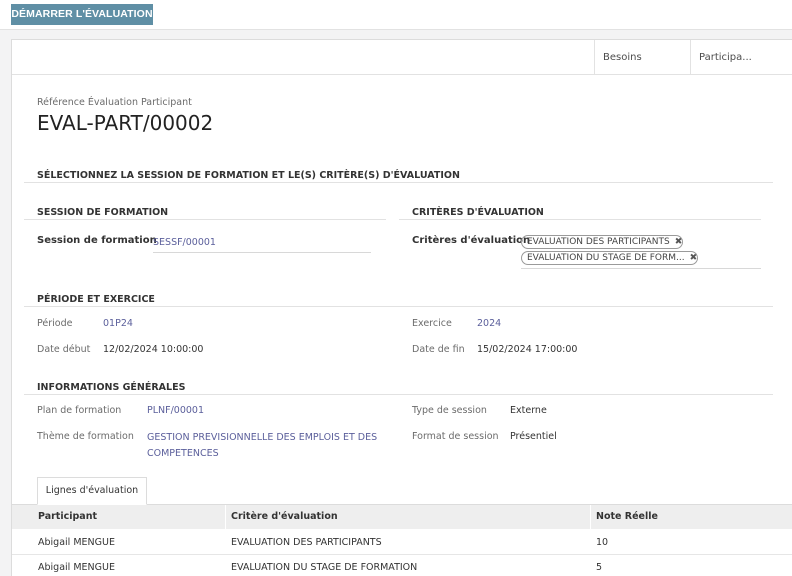 This screenshot has width=792, height=576. Describe the element at coordinates (96, 299) in the screenshot. I see `period-section-title: PÉRIODE ET EXERCICE` at that location.